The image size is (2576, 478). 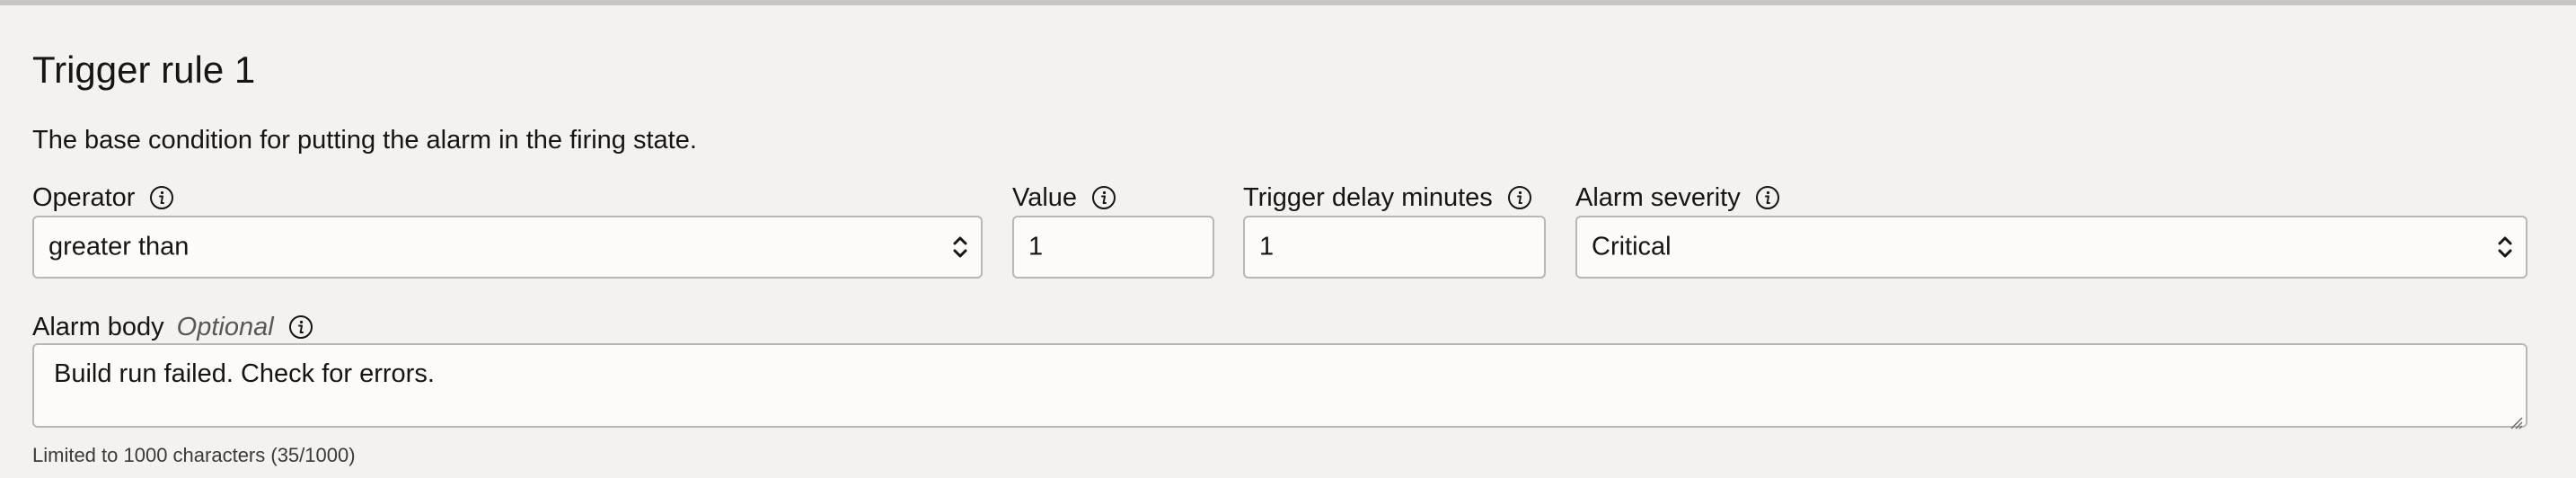 What do you see at coordinates (1658, 197) in the screenshot?
I see `alarm-severity-label: Alarm severity` at bounding box center [1658, 197].